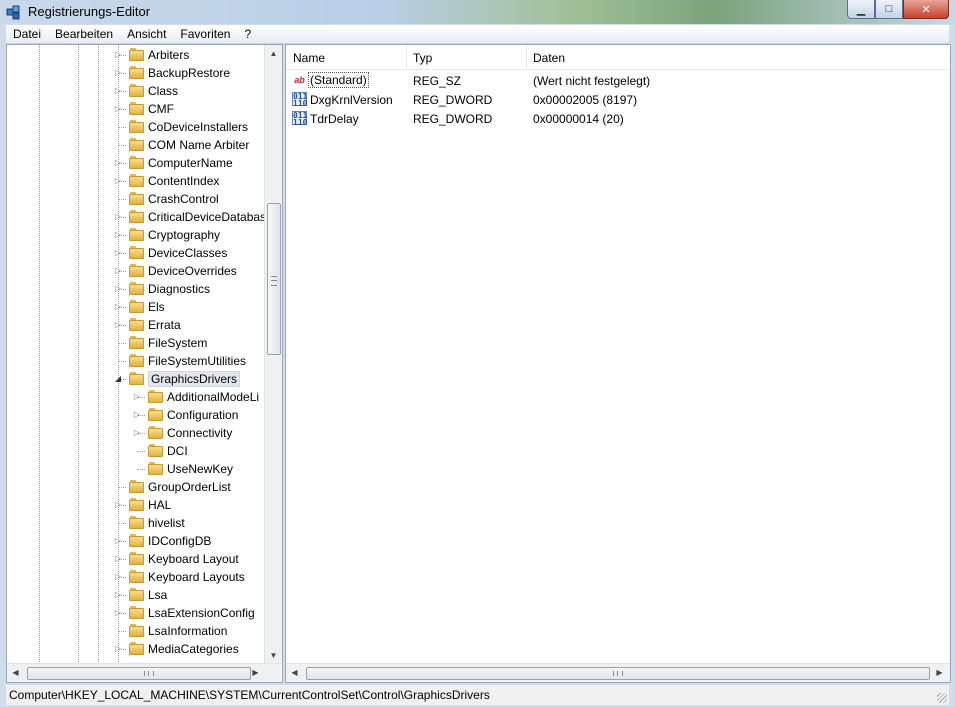 Image resolution: width=955 pixels, height=707 pixels. What do you see at coordinates (139, 673) in the screenshot?
I see `tree-hscroll-thumb` at bounding box center [139, 673].